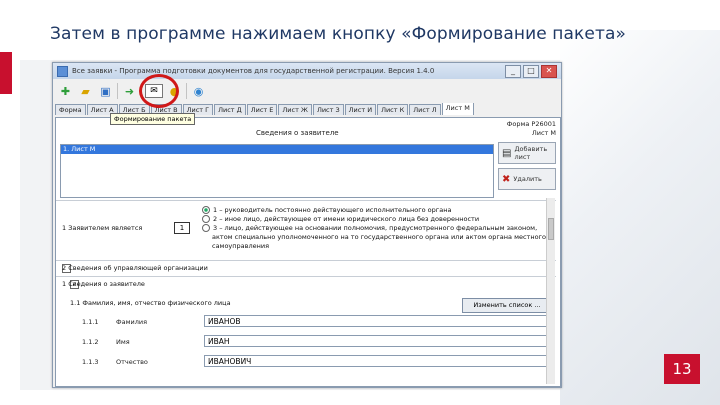 Image resolution: width=720 pixels, height=405 pixels. Describe the element at coordinates (377, 341) in the screenshot. I see `name-field: ИВАН` at that location.